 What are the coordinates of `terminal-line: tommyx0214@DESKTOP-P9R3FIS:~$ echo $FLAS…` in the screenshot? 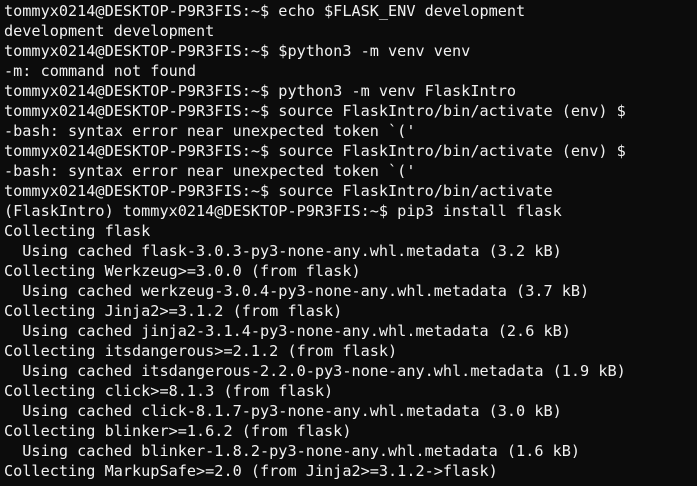 It's located at (265, 11).